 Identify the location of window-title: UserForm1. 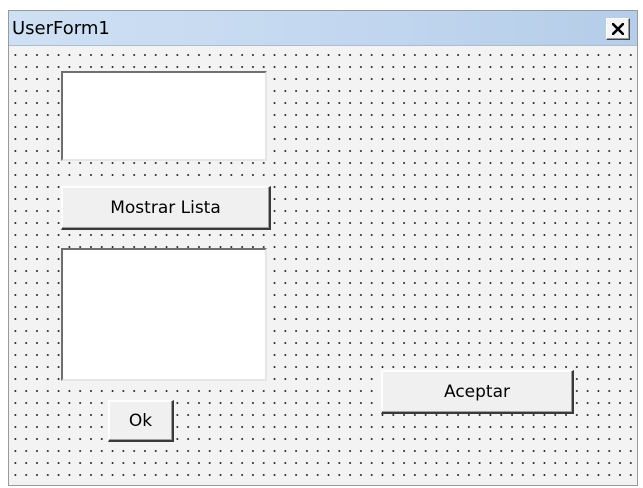
(61, 28).